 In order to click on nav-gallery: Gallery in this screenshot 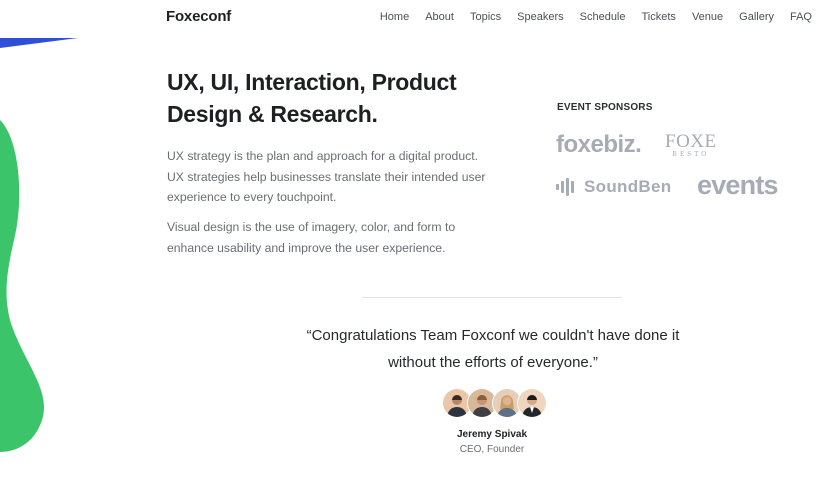, I will do `click(756, 17)`.